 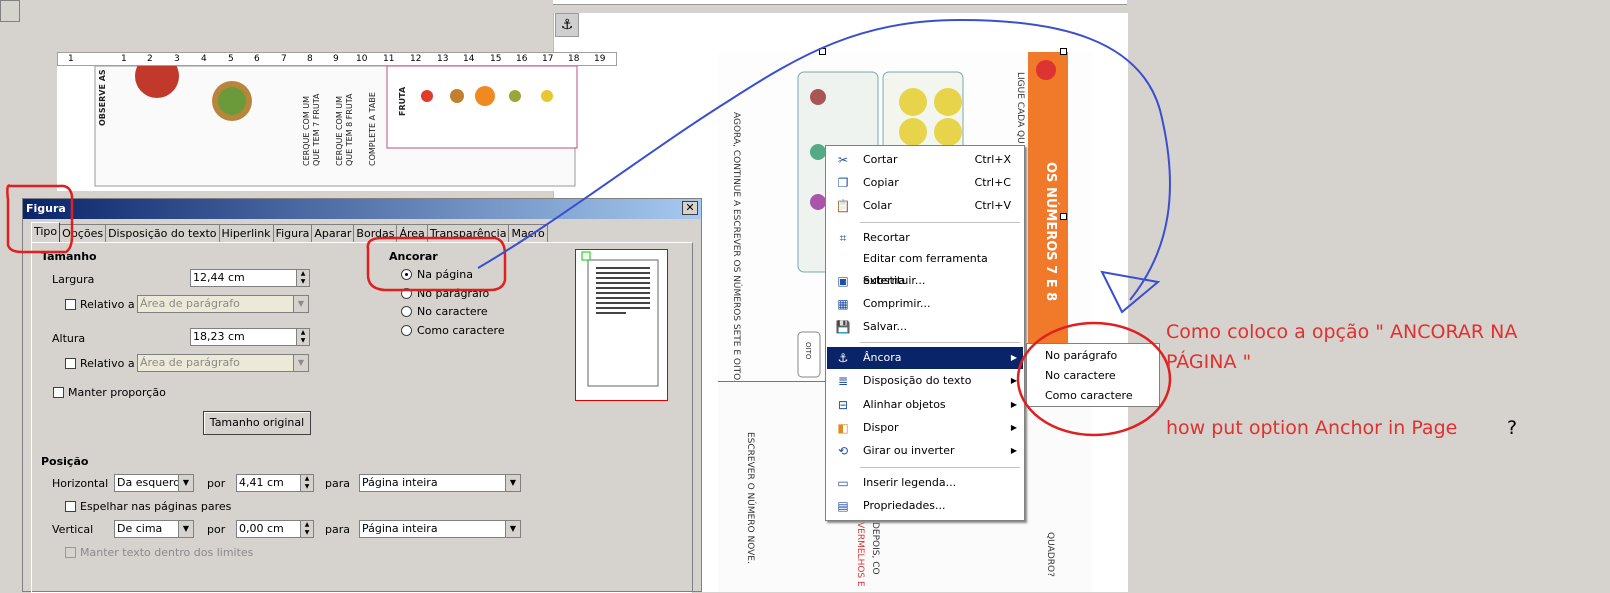 What do you see at coordinates (1130, 292) in the screenshot?
I see `arrowhead-icon` at bounding box center [1130, 292].